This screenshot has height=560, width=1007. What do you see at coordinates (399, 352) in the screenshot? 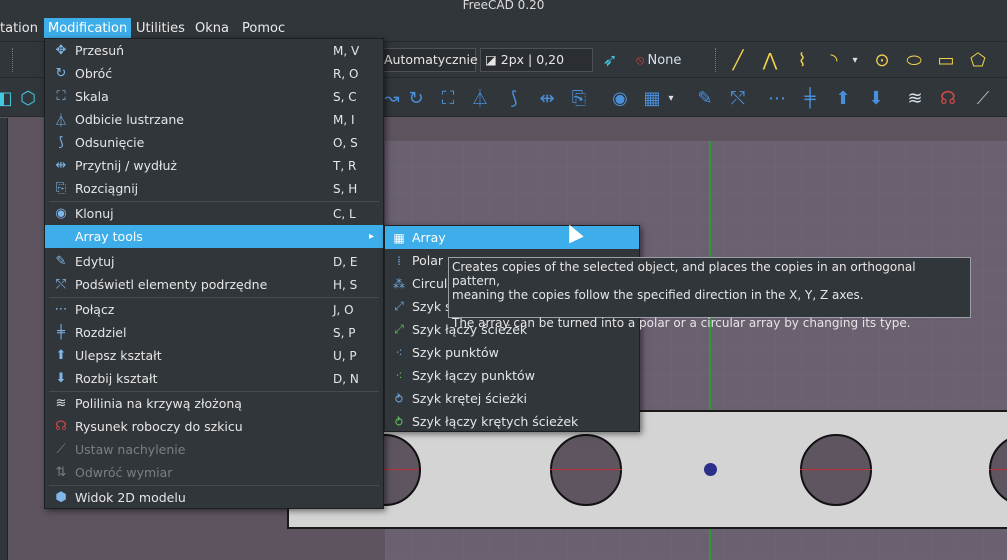
I see `point-array-icon: ⁖` at bounding box center [399, 352].